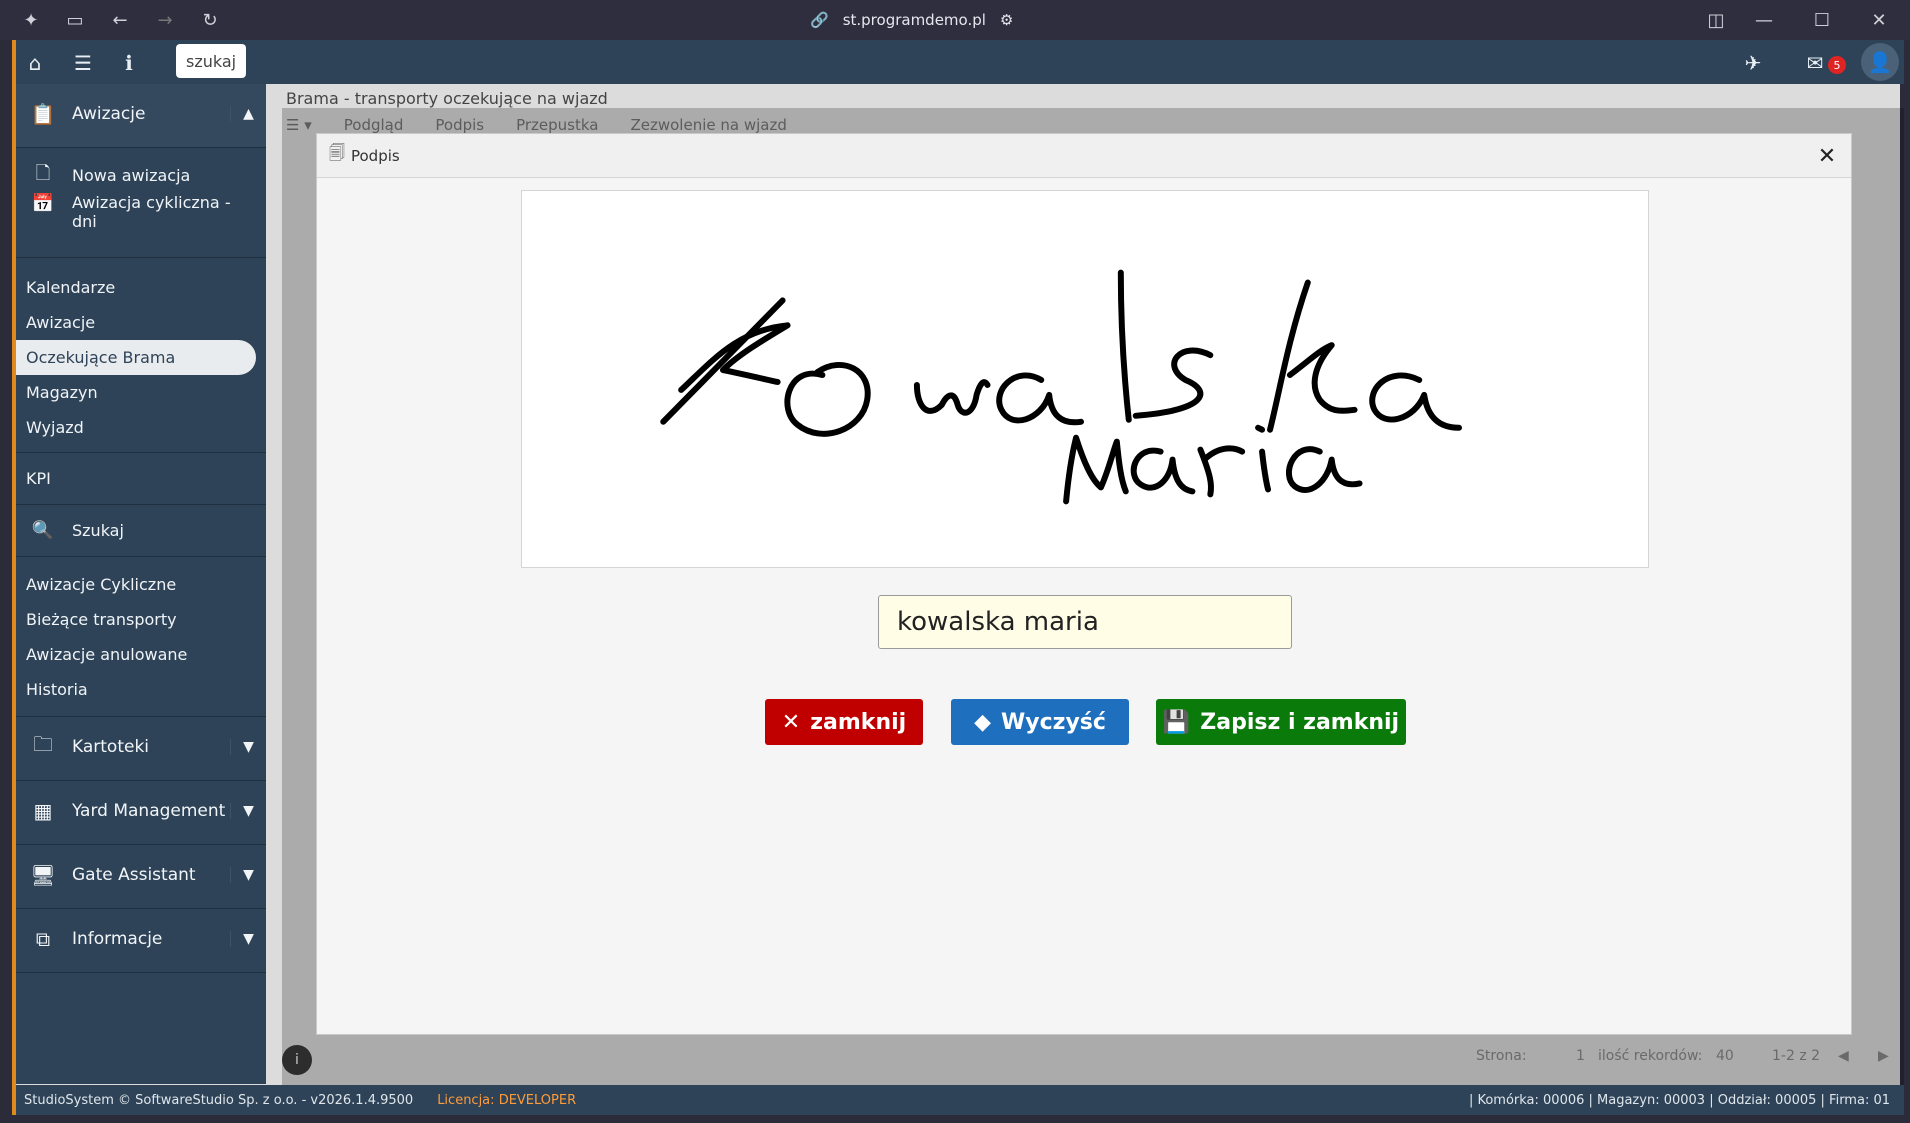  I want to click on mail-icon: ✉, so click(1815, 63).